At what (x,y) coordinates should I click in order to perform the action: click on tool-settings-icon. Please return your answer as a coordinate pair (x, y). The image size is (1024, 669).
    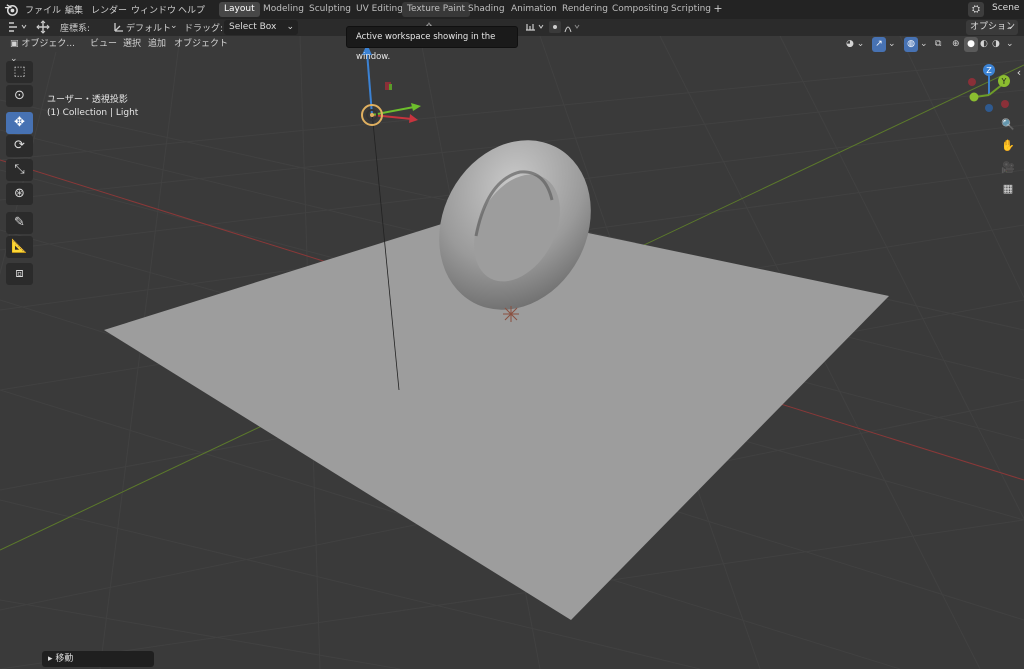
    Looking at the image, I should click on (19, 28).